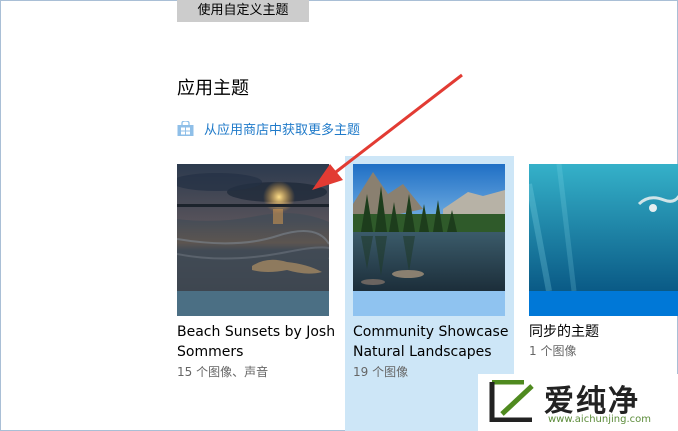 This screenshot has height=431, width=678. I want to click on site-watermark: 爱纯净 www.aichunjing.com, so click(578, 402).